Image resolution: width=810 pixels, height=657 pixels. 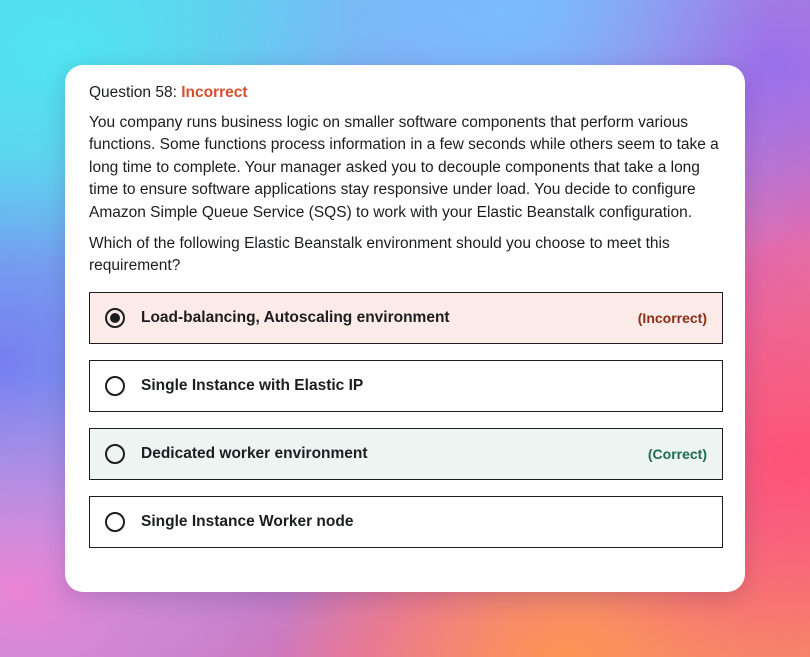 I want to click on answer-option-label: Load-balancing, Autoscaling environment, so click(x=295, y=318).